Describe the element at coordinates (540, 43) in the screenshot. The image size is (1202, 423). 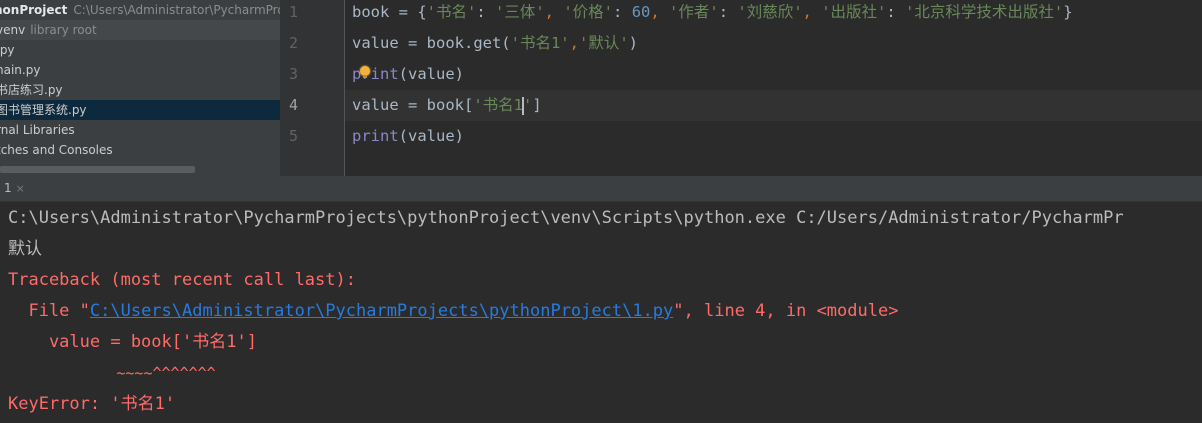
I see `code-token: '书名1'` at that location.